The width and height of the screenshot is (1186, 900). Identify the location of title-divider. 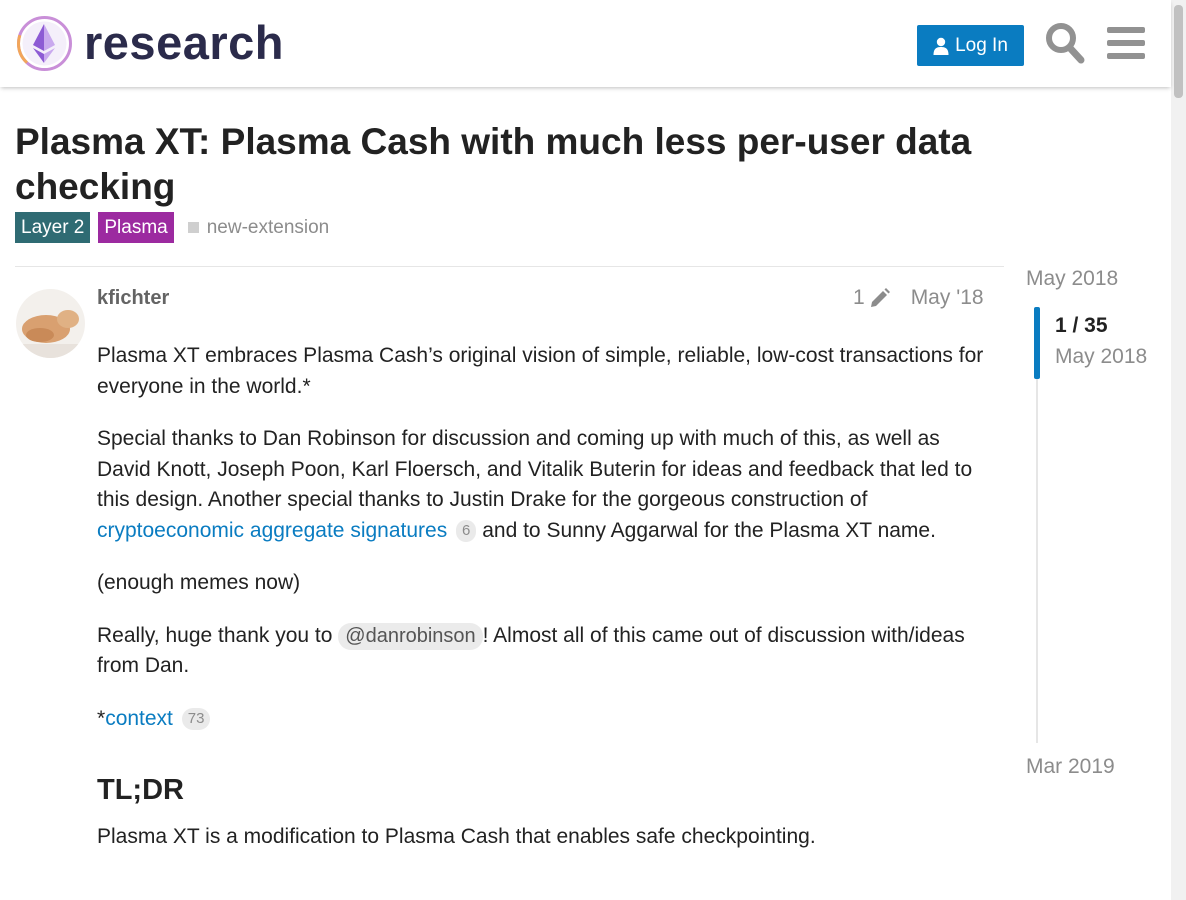
(509, 266).